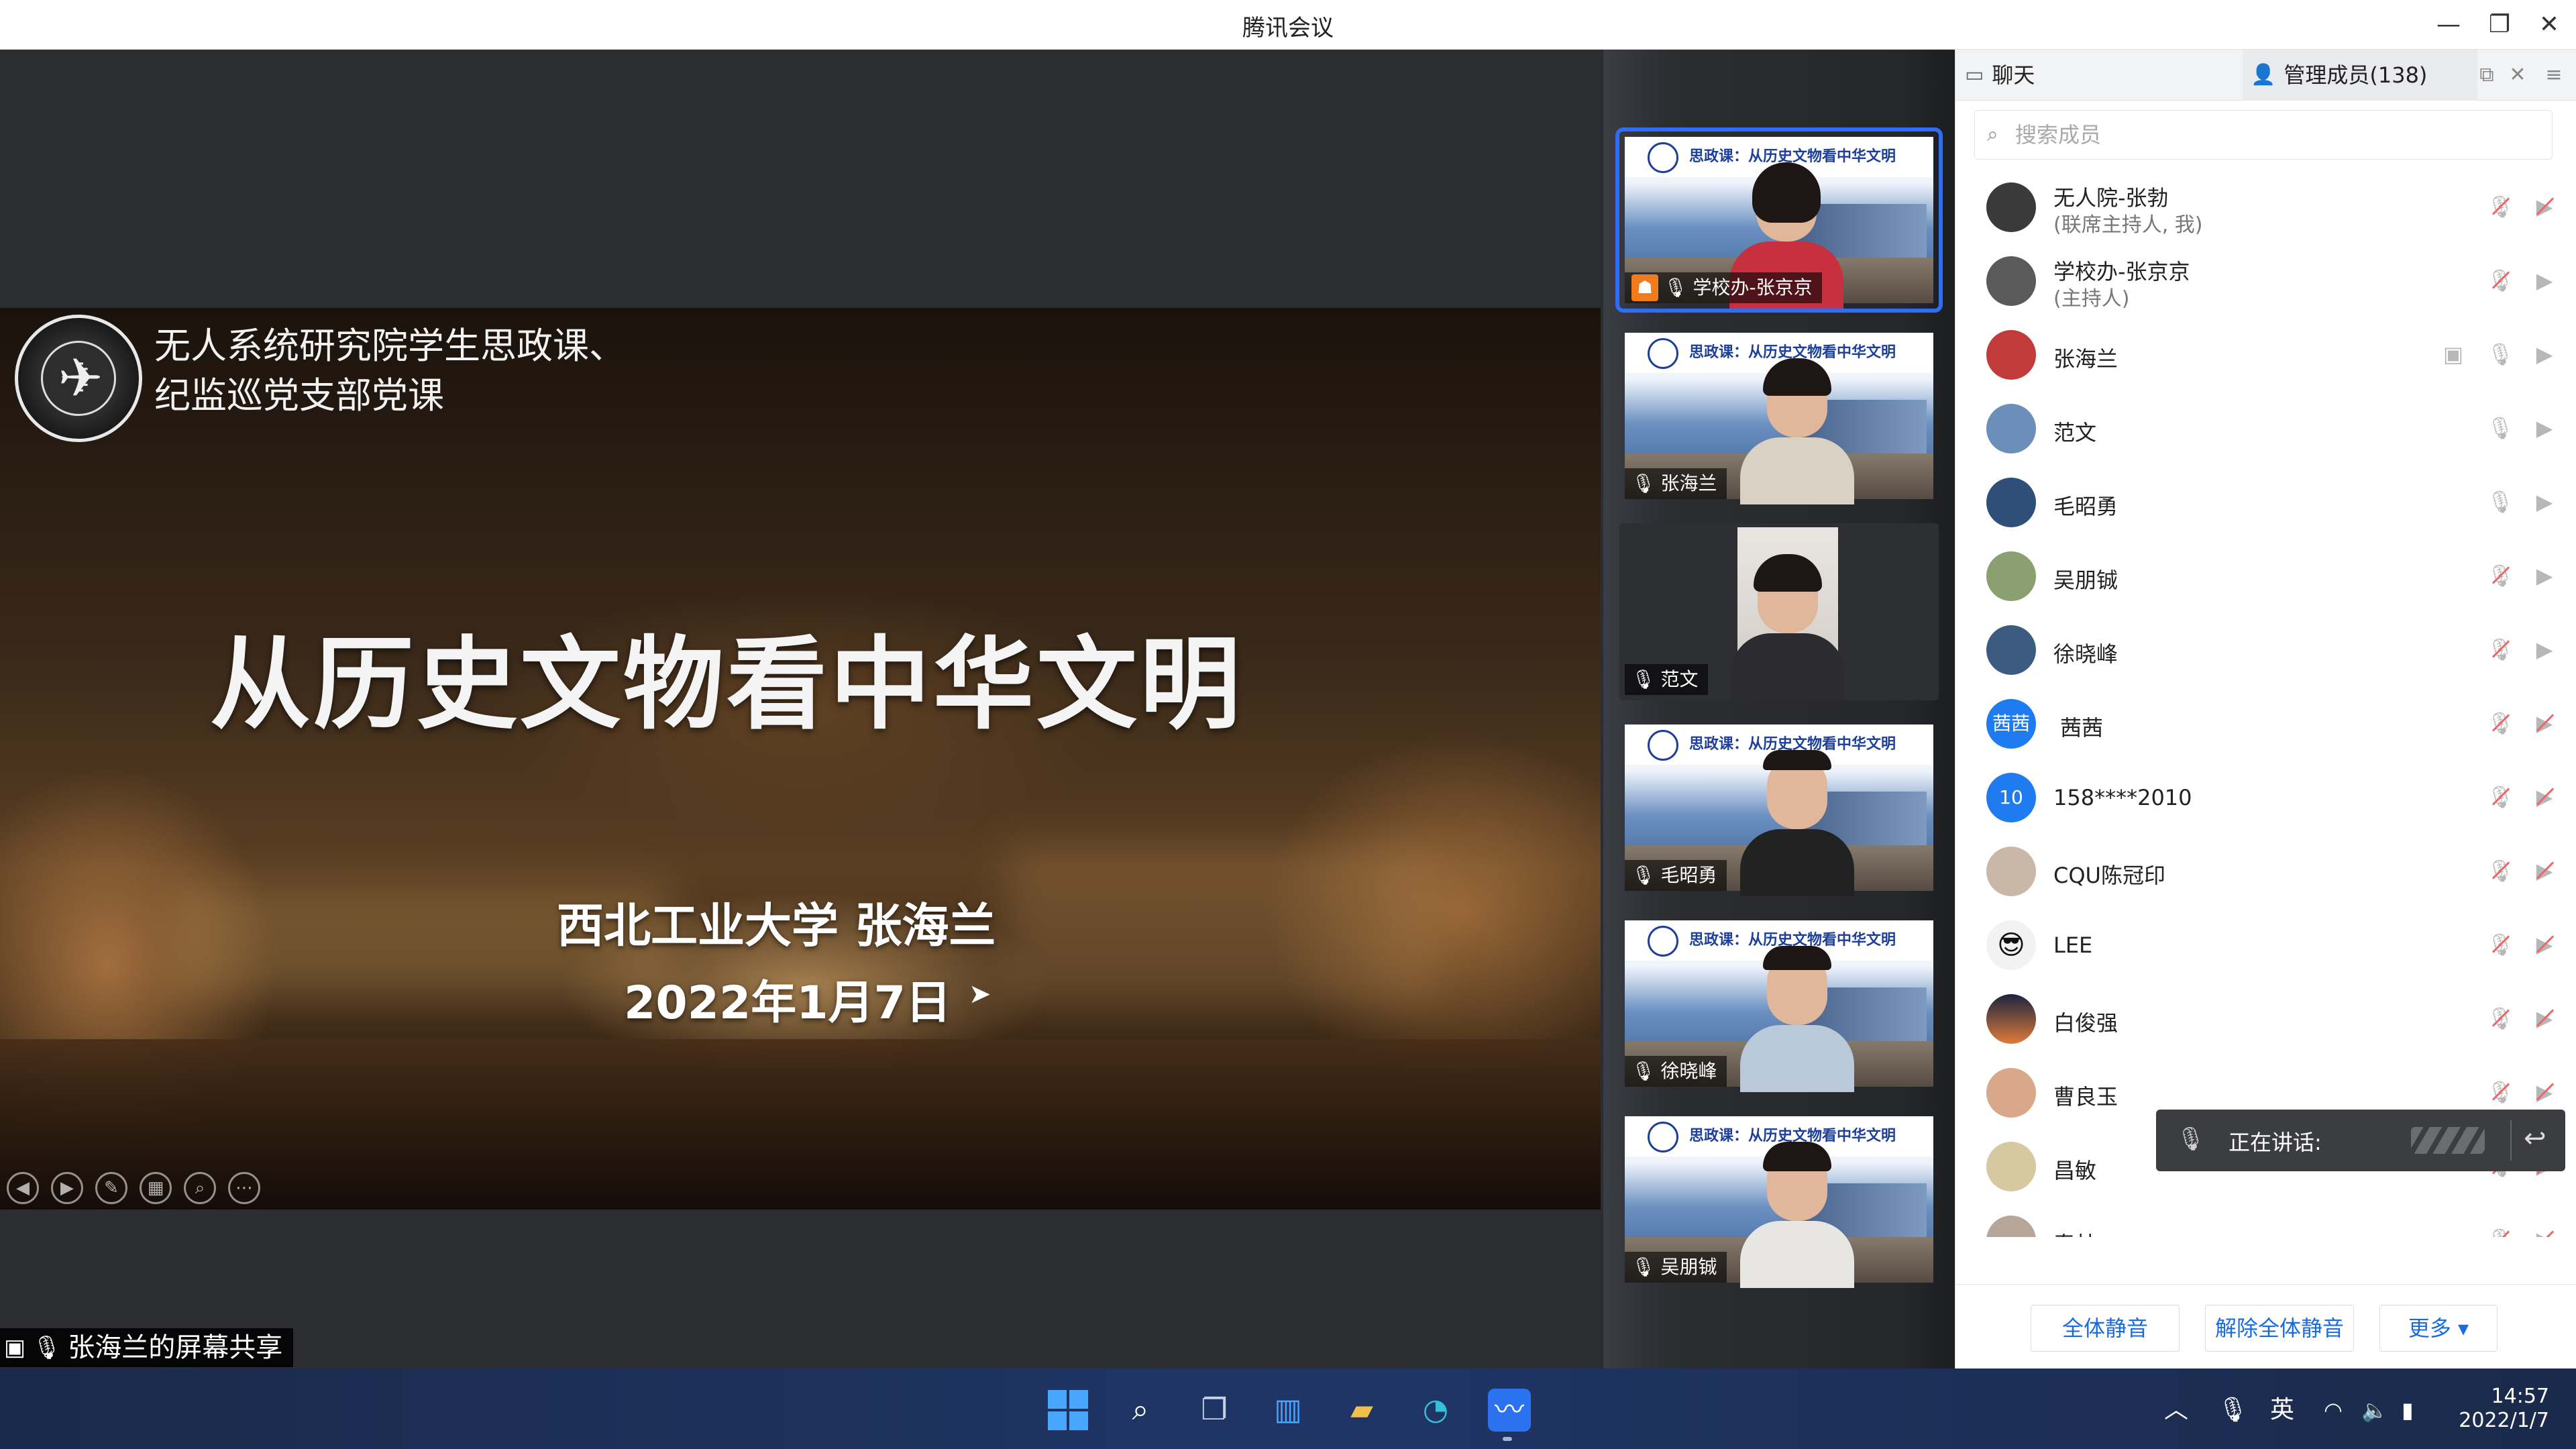 Image resolution: width=2576 pixels, height=1449 pixels. I want to click on thumb-video: 思政课：从历史文物看中华文明 ☗ 🎙 学校办-张京京, so click(1779, 220).